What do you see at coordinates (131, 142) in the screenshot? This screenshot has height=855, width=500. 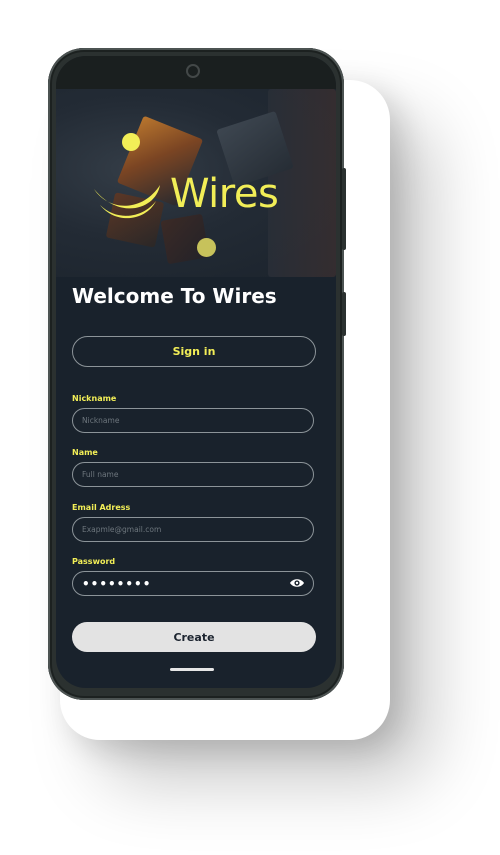 I see `logo-dot` at bounding box center [131, 142].